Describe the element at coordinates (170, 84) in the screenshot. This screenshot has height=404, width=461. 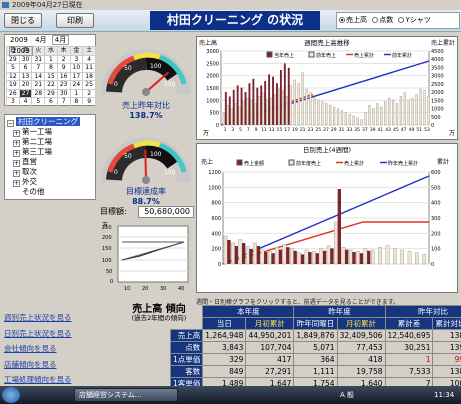
I see `gauge-tick: 150` at that location.